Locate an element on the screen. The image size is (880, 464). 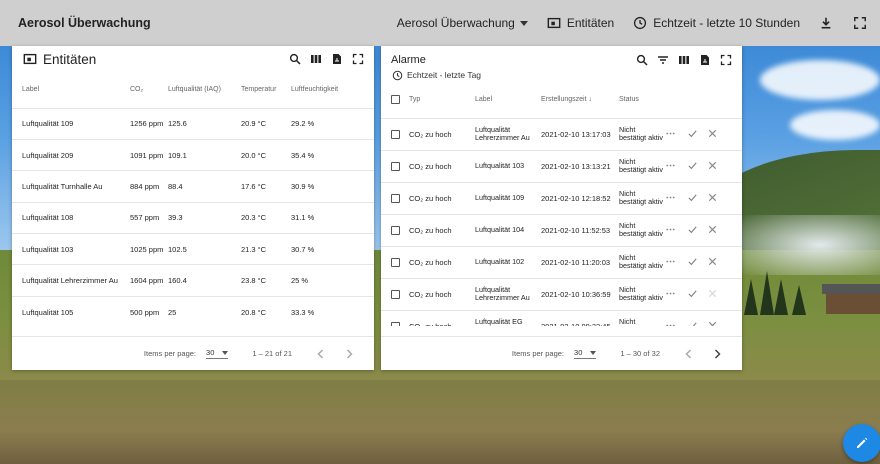
table-cell: 20.3 °C is located at coordinates (266, 217).